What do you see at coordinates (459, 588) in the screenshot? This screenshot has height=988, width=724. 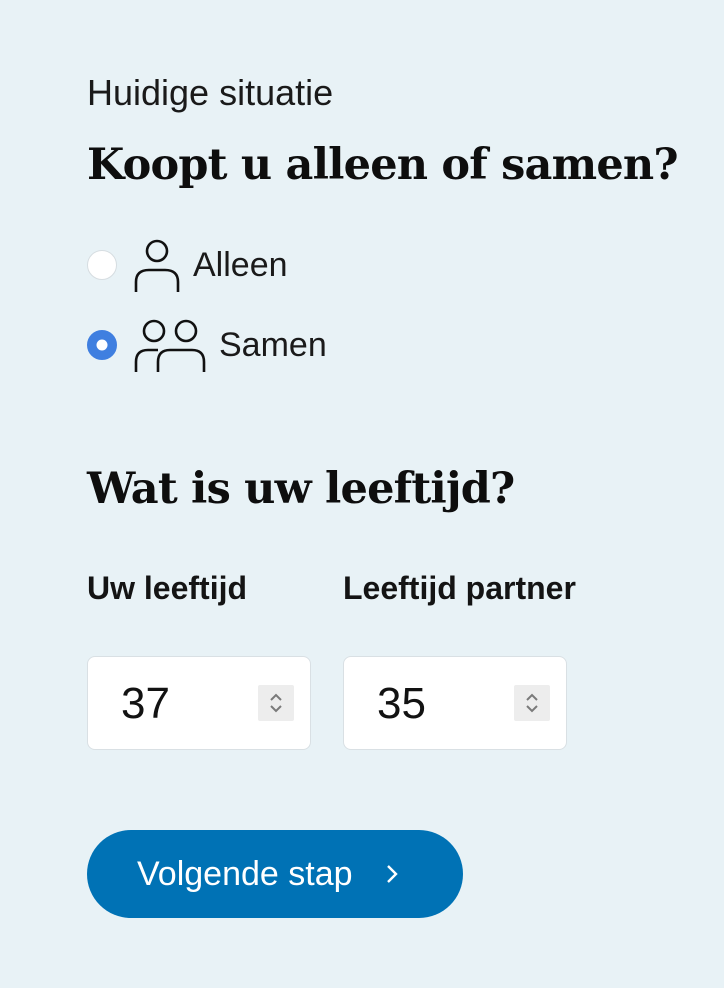 I see `partner-age-label: Leeftijd partner` at bounding box center [459, 588].